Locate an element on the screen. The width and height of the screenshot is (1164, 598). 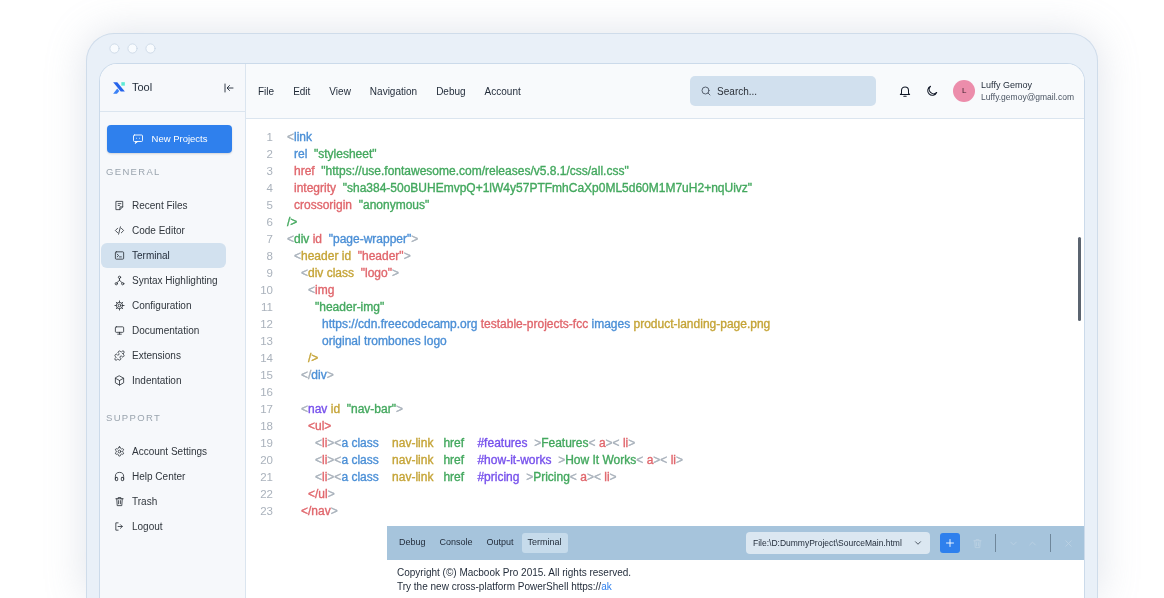
app-name: Tool is located at coordinates (142, 88).